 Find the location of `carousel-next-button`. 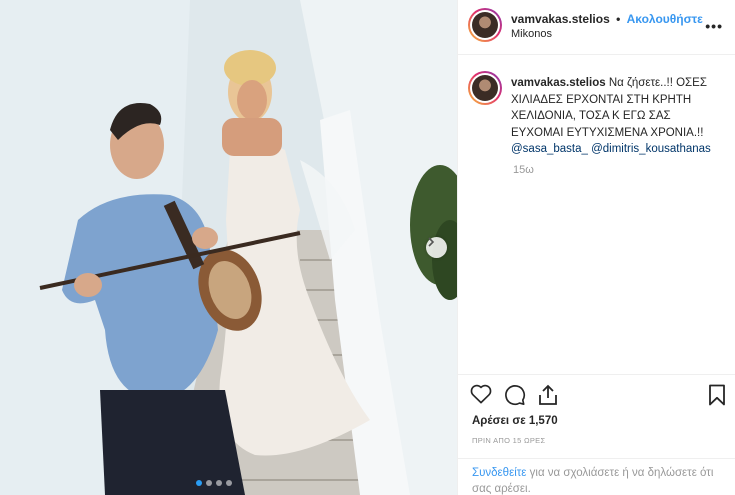

carousel-next-button is located at coordinates (436, 247).